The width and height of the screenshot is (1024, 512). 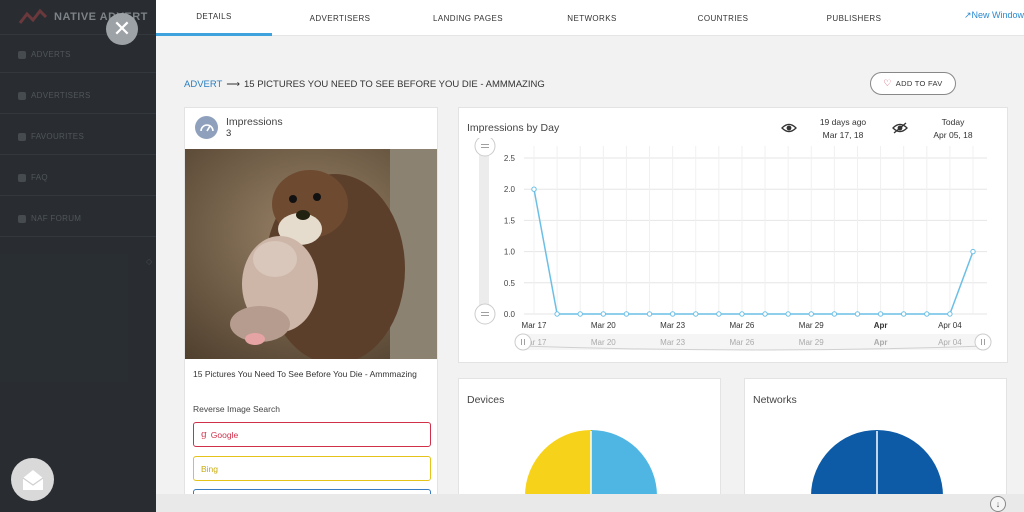 What do you see at coordinates (312, 434) in the screenshot?
I see `google-search-button: g Google` at bounding box center [312, 434].